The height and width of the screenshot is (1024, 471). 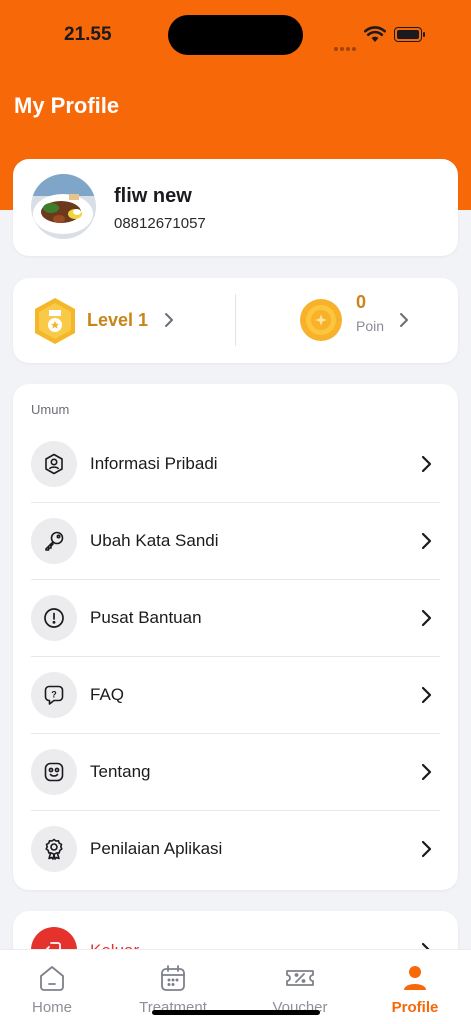 What do you see at coordinates (120, 771) in the screenshot?
I see `menu-label: Tentang` at bounding box center [120, 771].